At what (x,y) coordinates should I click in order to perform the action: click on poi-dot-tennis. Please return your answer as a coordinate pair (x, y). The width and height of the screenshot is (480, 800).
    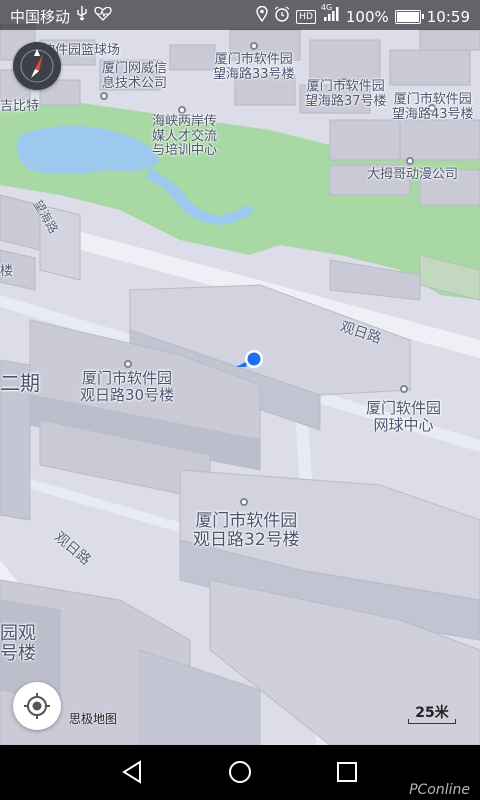
    Looking at the image, I should click on (404, 389).